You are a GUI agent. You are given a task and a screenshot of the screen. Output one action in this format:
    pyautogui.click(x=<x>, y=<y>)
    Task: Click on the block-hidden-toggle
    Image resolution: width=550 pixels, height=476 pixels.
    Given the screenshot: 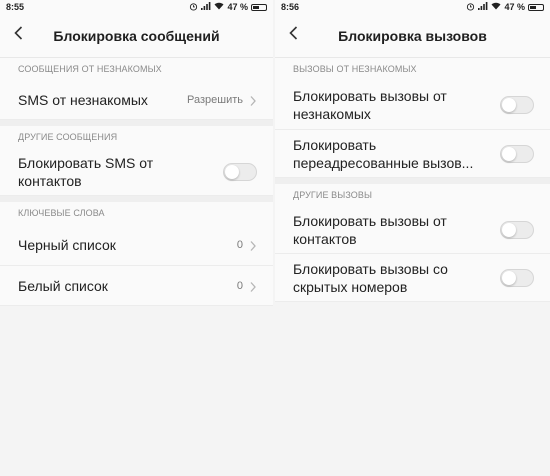 What is the action you would take?
    pyautogui.click(x=517, y=277)
    